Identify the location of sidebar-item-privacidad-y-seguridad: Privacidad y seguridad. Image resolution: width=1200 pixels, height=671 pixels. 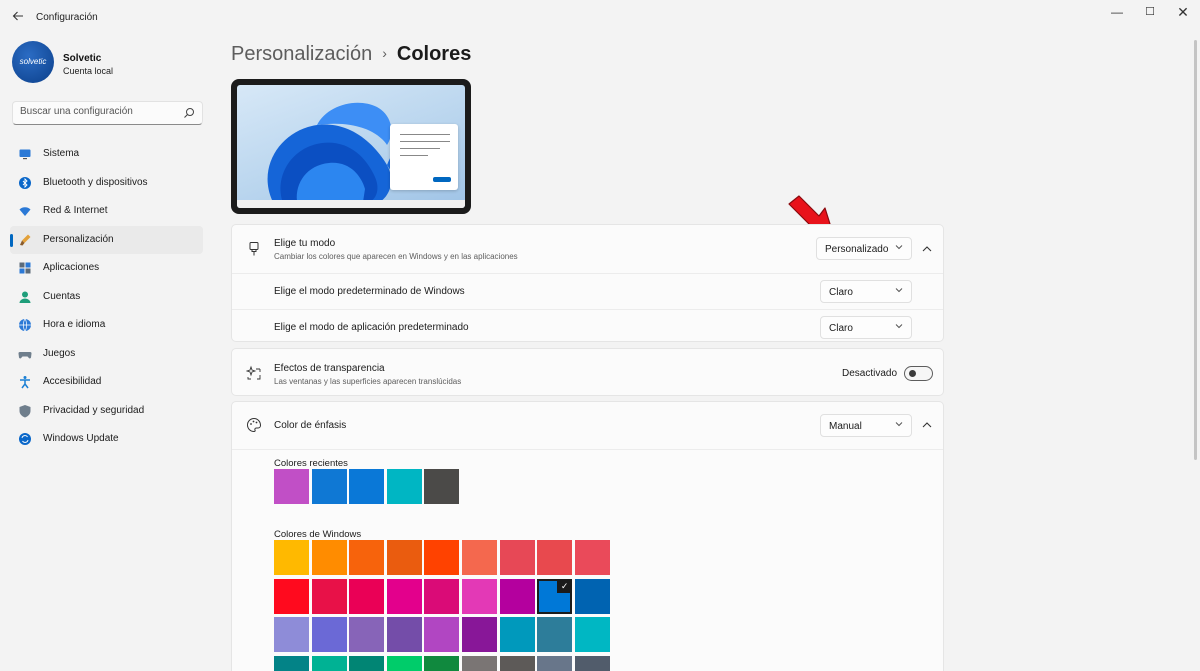
(106, 411).